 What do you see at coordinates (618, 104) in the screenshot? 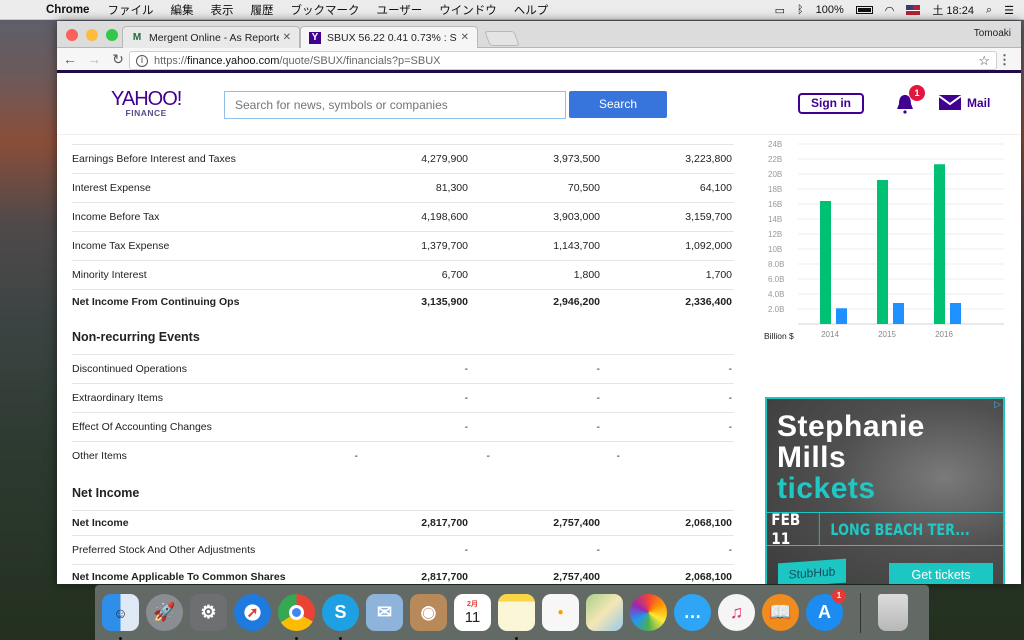
I see `search-button: Search` at bounding box center [618, 104].